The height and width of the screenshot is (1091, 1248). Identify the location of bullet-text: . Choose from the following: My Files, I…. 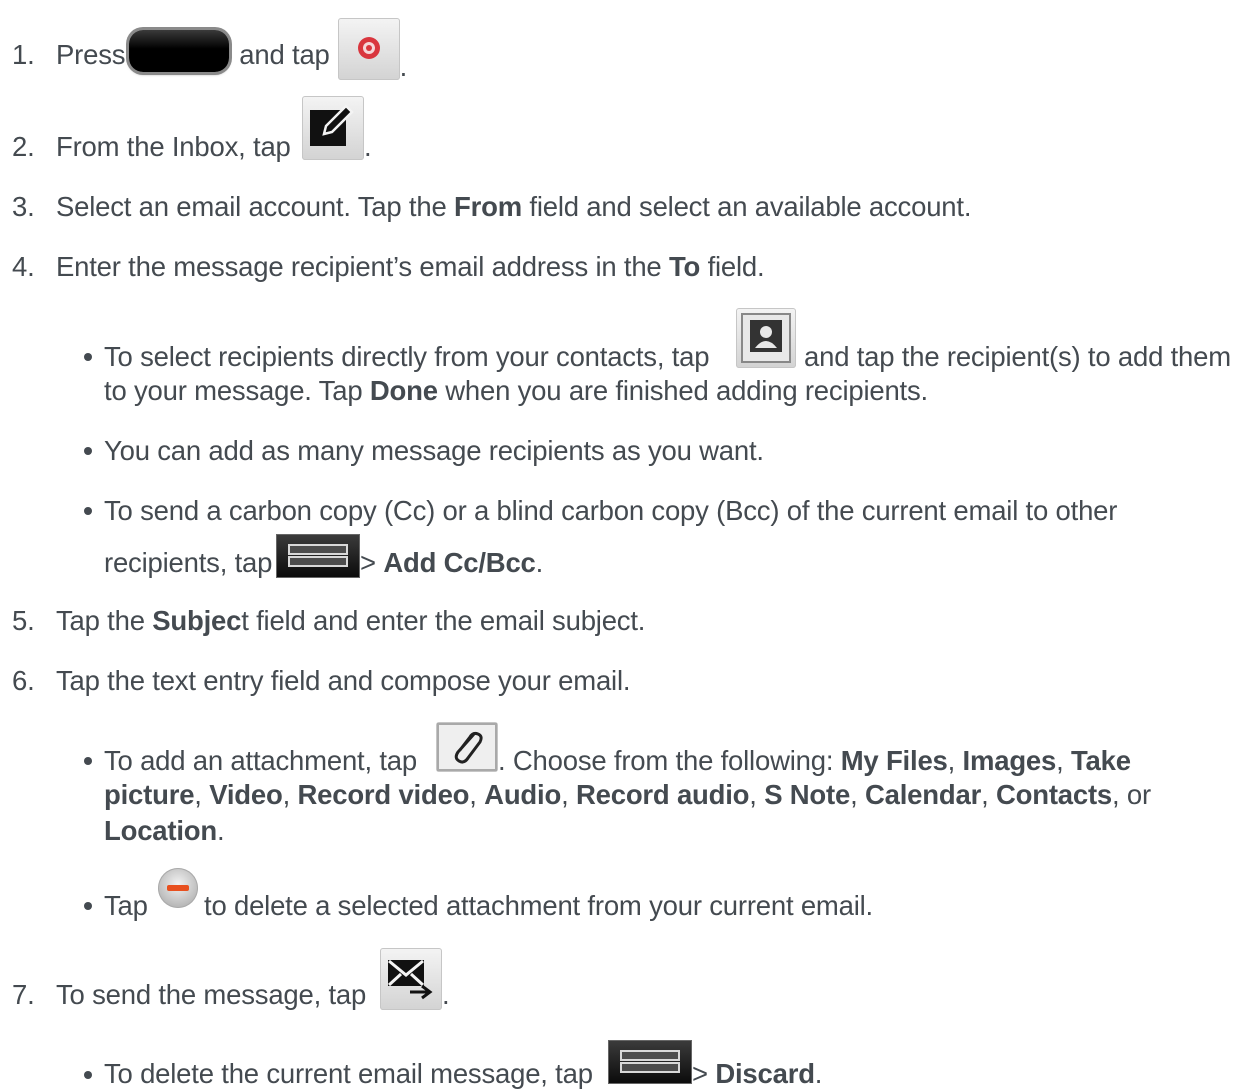
(814, 760).